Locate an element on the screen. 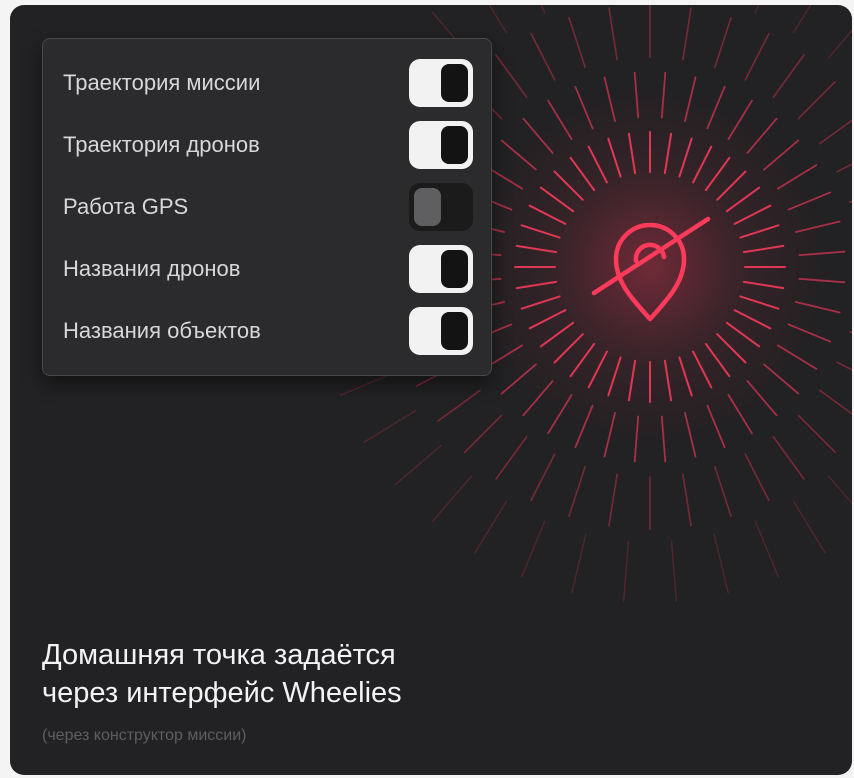 Image resolution: width=854 pixels, height=778 pixels. setting-row-drone-path: Траектория дронов is located at coordinates (268, 145).